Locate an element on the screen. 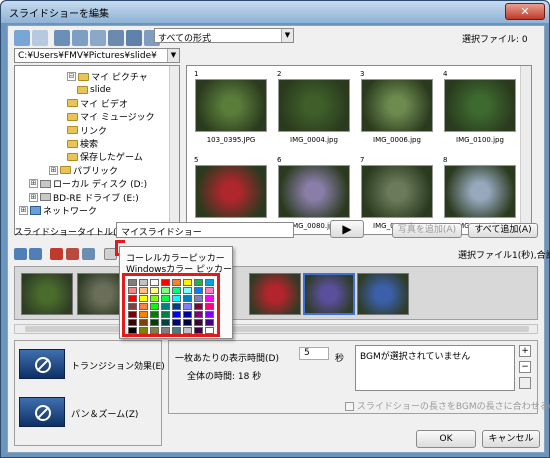  tree-item: ⊟ マイ ピクチャ is located at coordinates (107, 76).